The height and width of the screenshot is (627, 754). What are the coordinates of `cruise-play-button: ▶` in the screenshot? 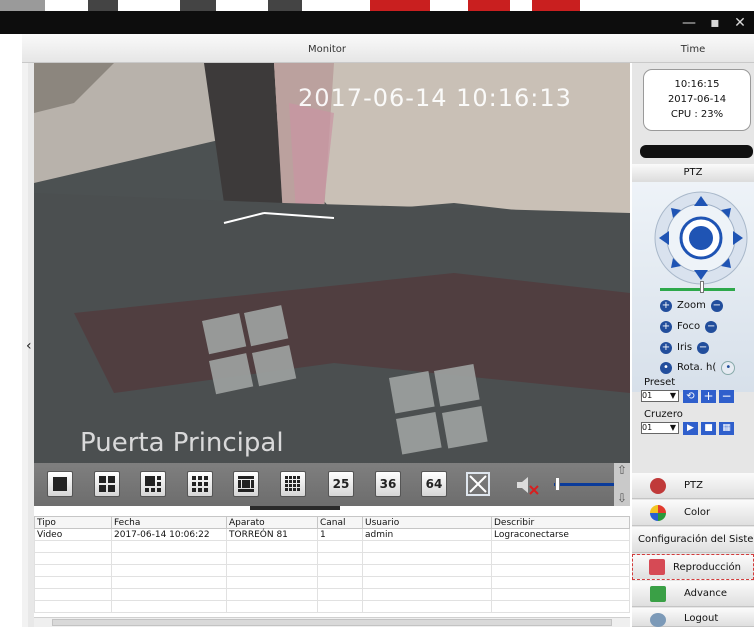 It's located at (690, 428).